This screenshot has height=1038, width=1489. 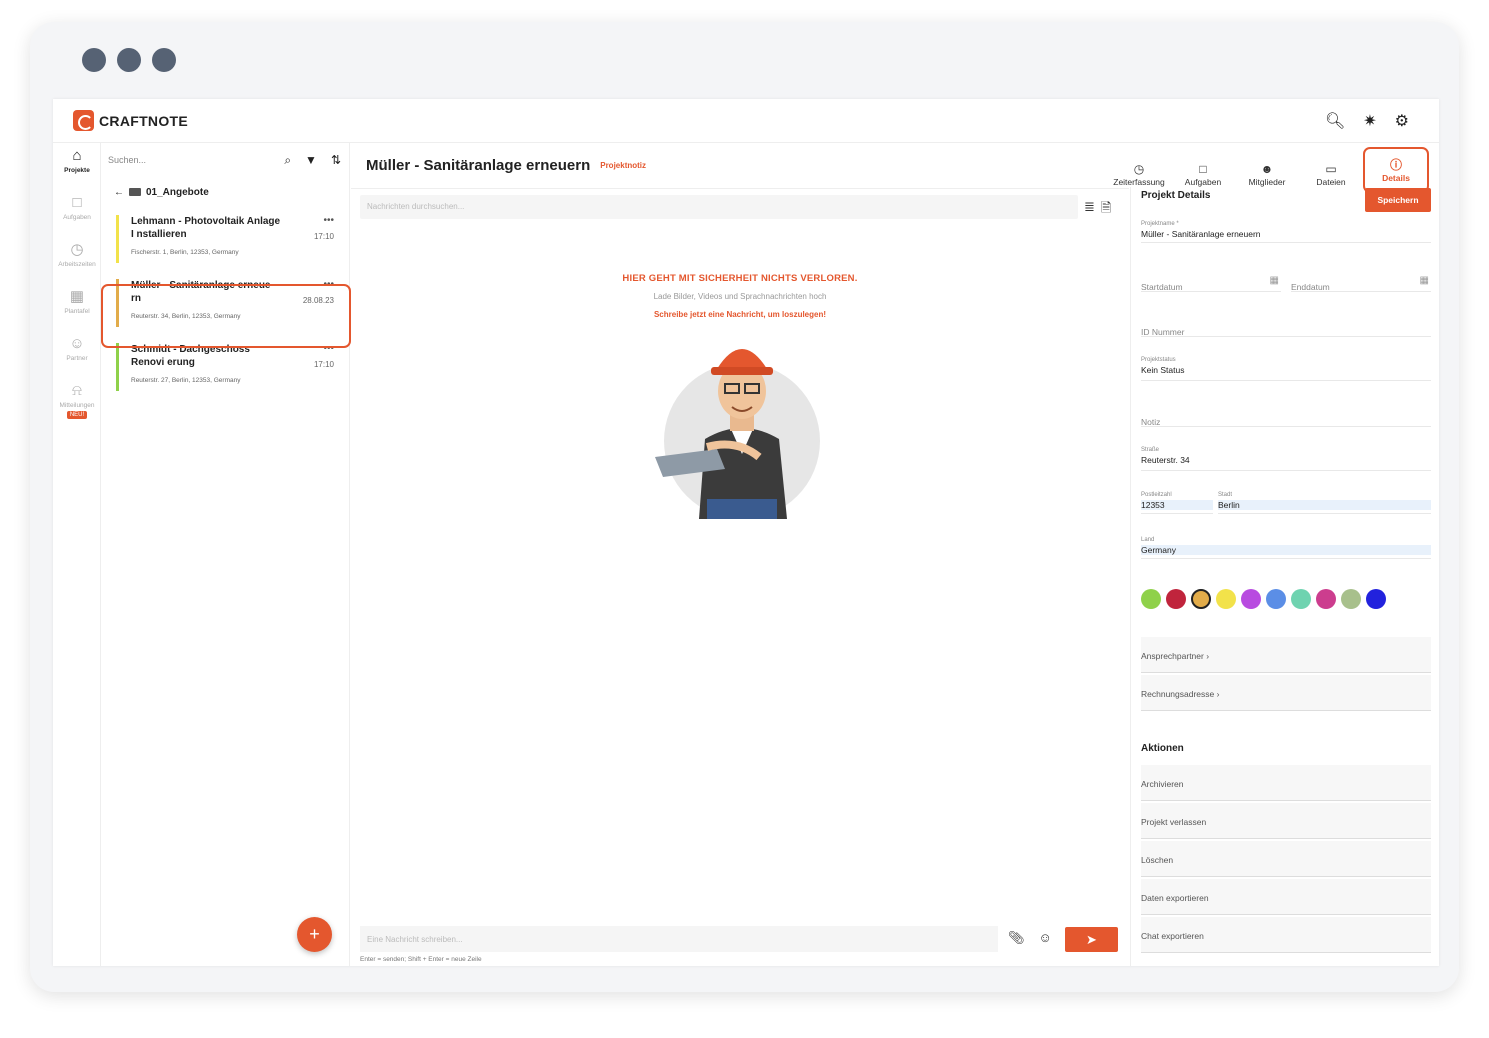 I want to click on field-label: Projektstatus, so click(x=1158, y=360).